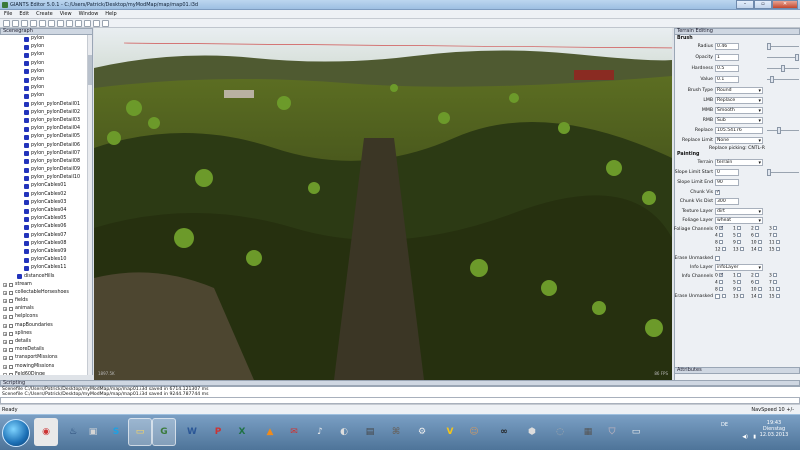 This screenshot has height=450, width=800. What do you see at coordinates (69, 23) in the screenshot?
I see `scale-icon` at bounding box center [69, 23].